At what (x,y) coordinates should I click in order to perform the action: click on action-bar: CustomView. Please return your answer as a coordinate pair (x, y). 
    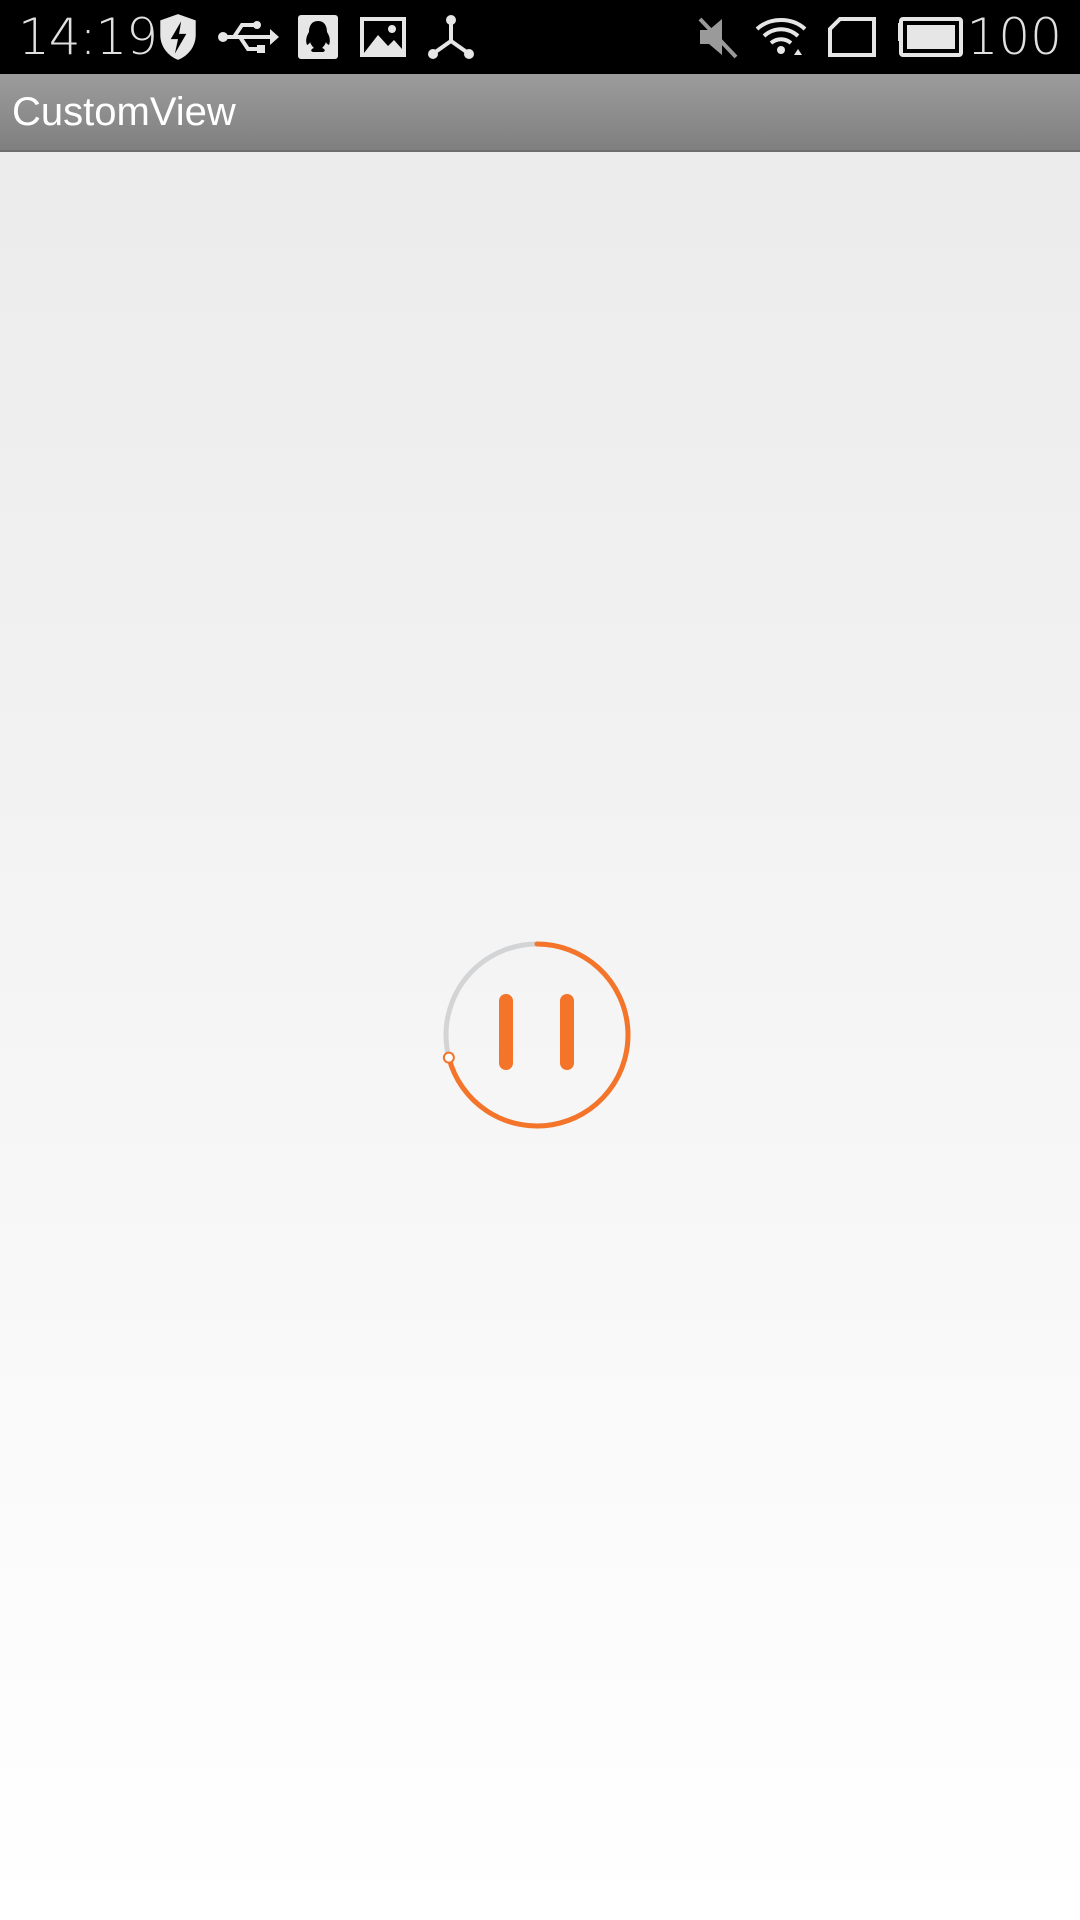
    Looking at the image, I should click on (540, 113).